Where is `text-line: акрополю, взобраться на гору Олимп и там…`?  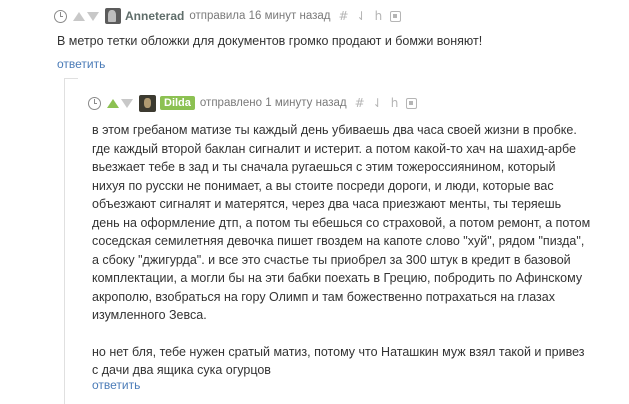 text-line: акрополю, взобраться на гору Олимп и там… is located at coordinates (323, 296).